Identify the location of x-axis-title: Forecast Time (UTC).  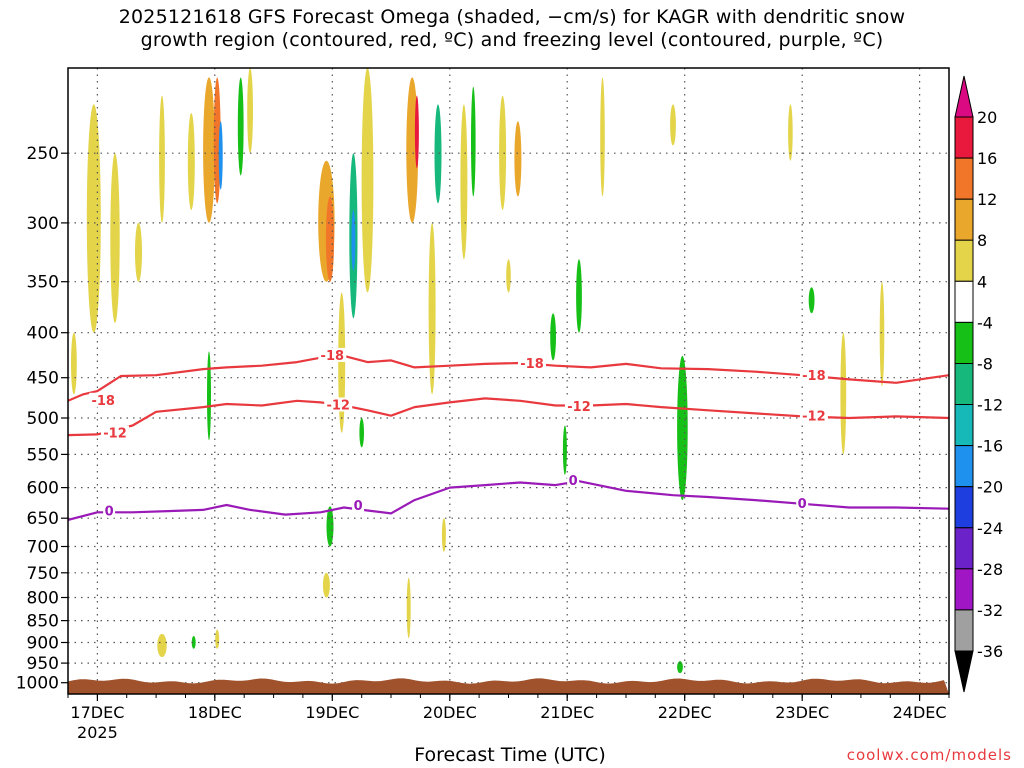
(510, 755).